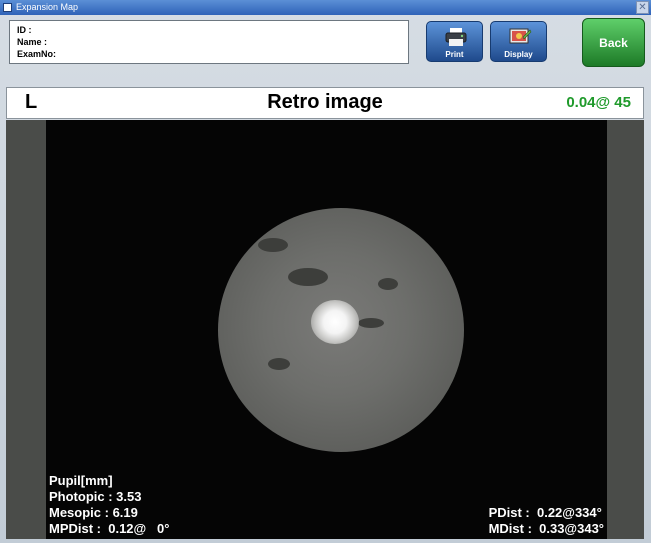 Image resolution: width=651 pixels, height=543 pixels. Describe the element at coordinates (37, 54) in the screenshot. I see `patient-examno-label: ExamNo:` at that location.